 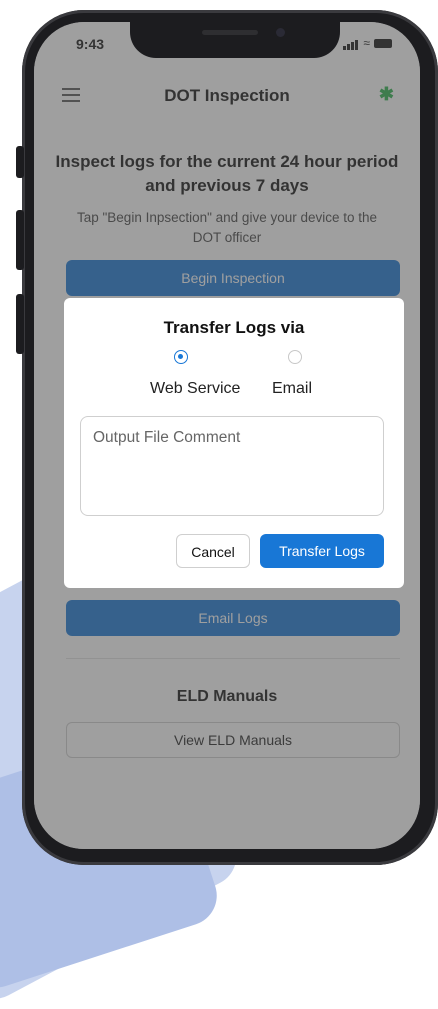 What do you see at coordinates (213, 551) in the screenshot?
I see `cancel-button: Cancel` at bounding box center [213, 551].